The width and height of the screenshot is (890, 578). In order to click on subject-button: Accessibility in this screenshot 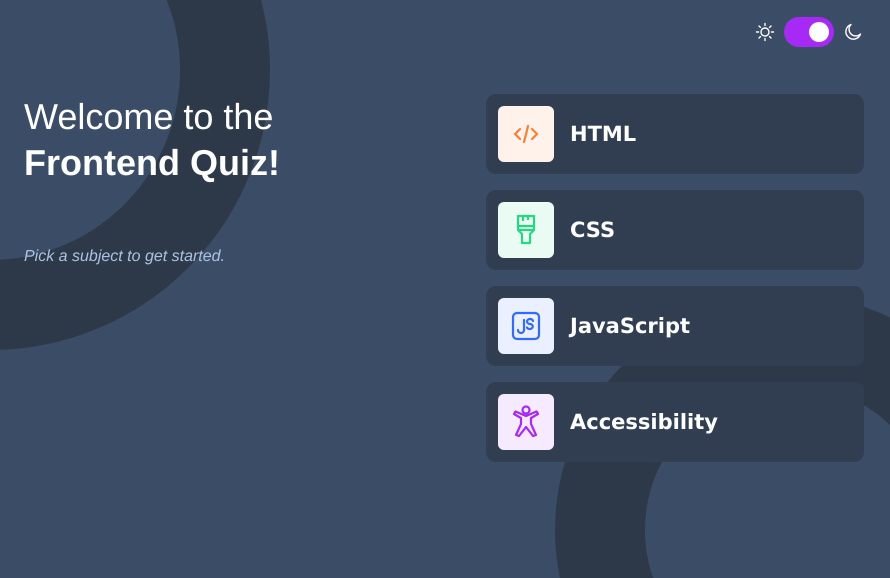, I will do `click(675, 422)`.